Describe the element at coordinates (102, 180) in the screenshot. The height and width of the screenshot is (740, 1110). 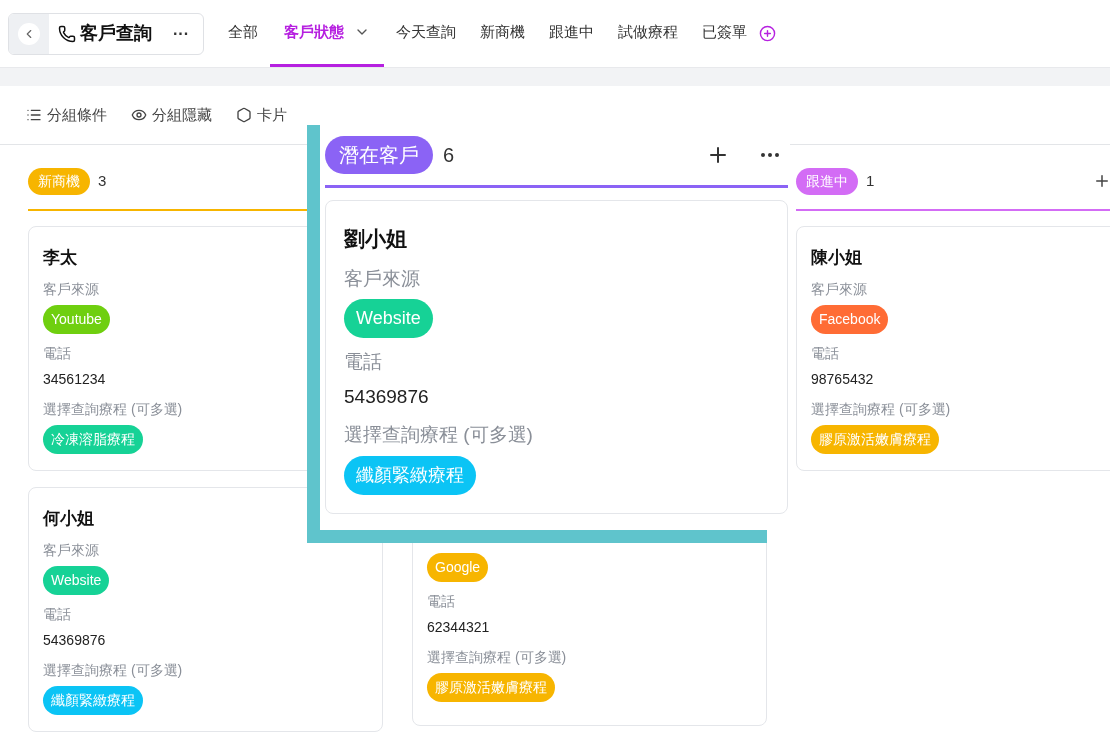
I see `card-count: 3` at that location.